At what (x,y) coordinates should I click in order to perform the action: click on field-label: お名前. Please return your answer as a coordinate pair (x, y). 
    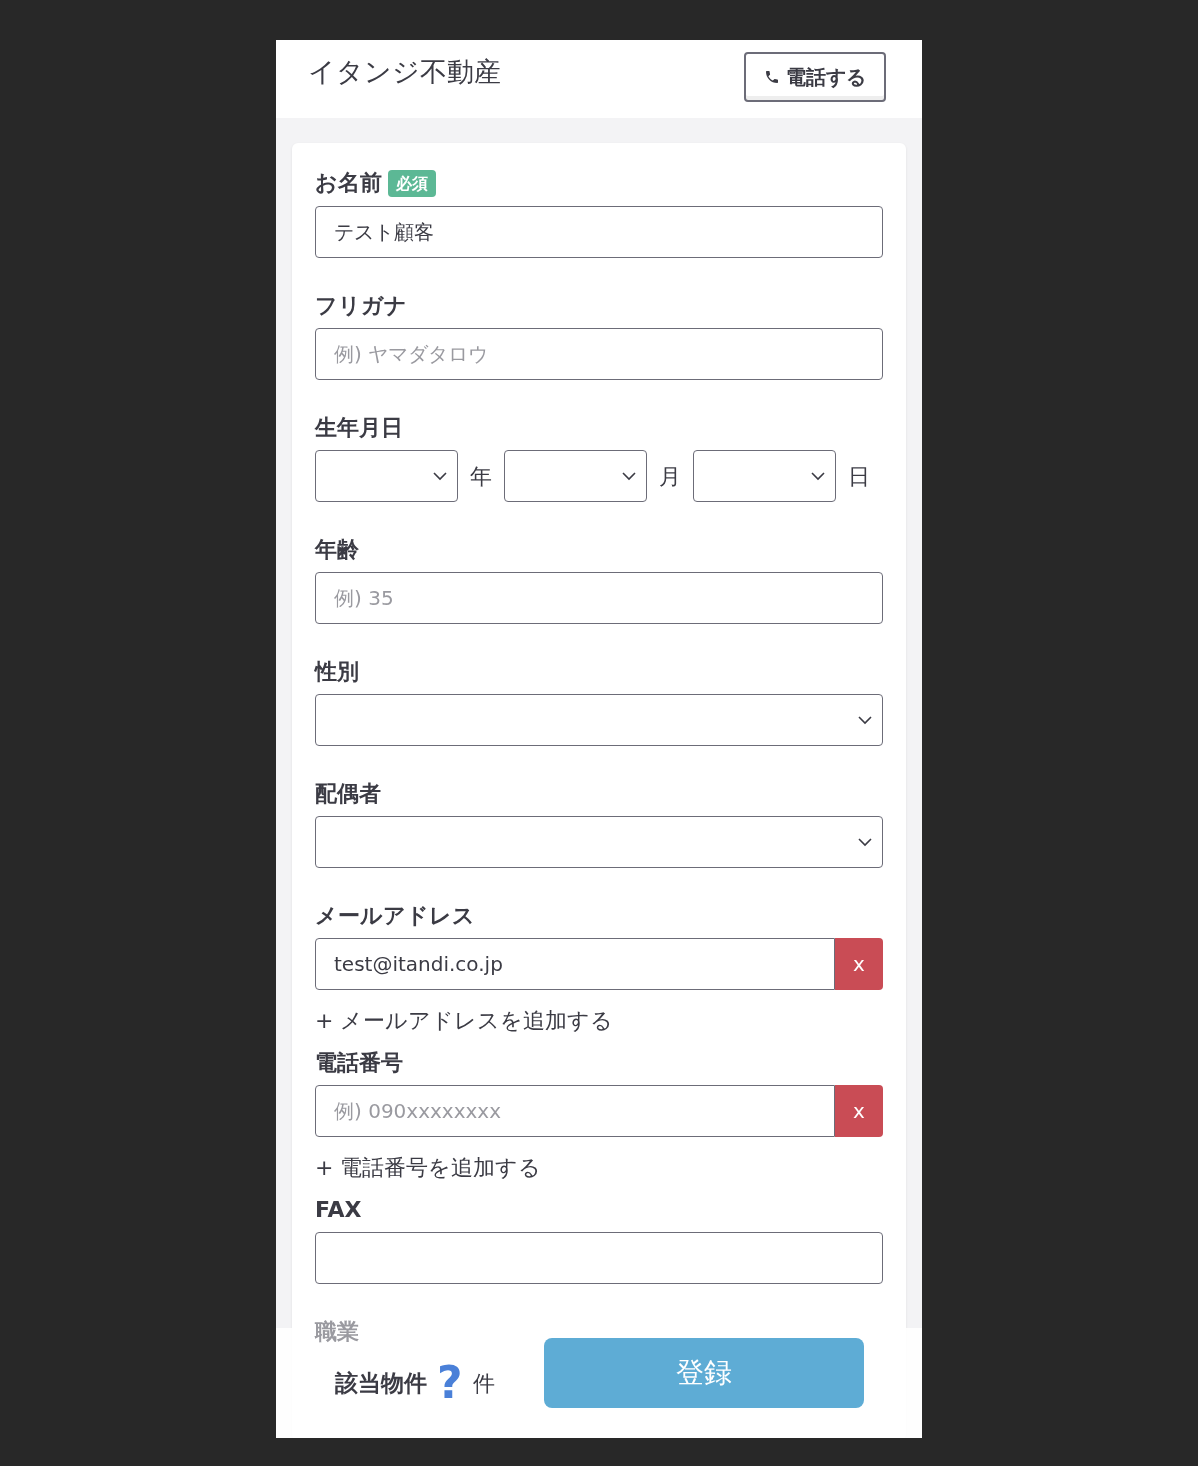
    Looking at the image, I should click on (348, 182).